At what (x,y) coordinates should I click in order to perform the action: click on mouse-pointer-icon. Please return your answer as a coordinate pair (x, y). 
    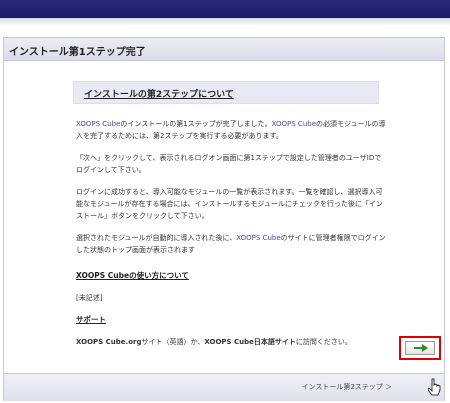
    Looking at the image, I should click on (434, 387).